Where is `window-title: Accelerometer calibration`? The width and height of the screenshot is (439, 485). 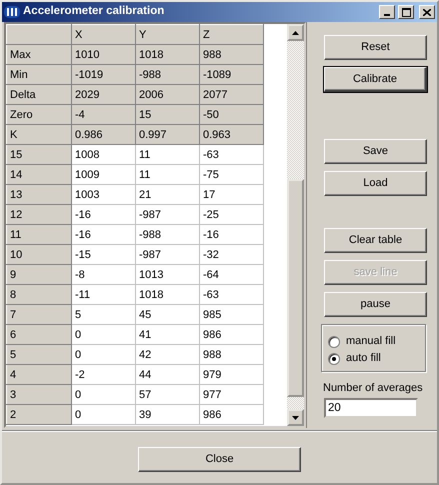
window-title: Accelerometer calibration is located at coordinates (94, 12).